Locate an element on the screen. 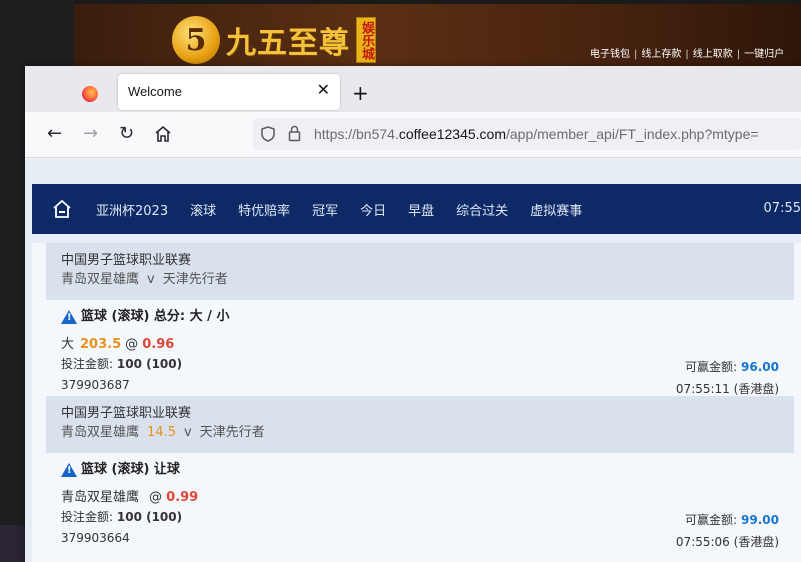  ticket-id: 379903687 is located at coordinates (95, 385).